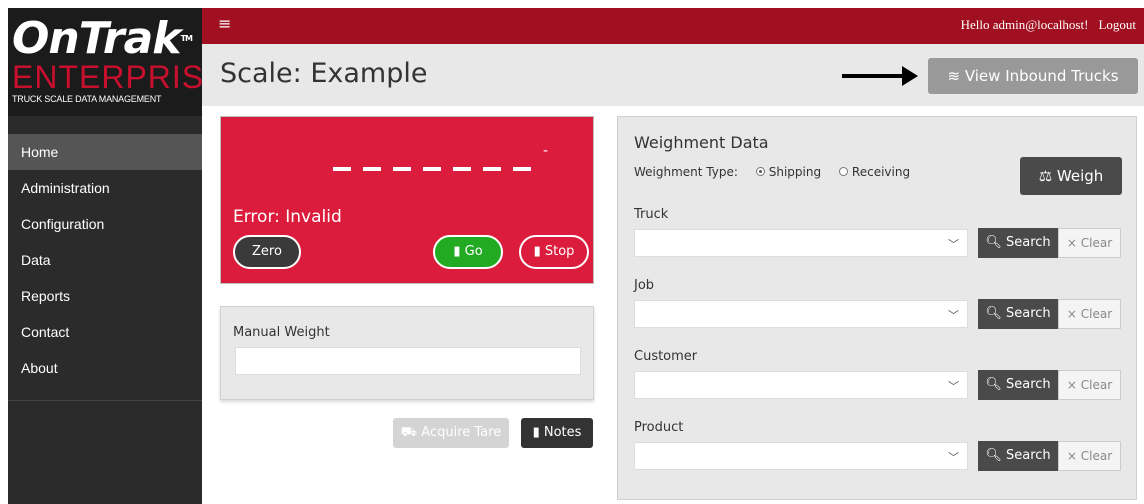 This screenshot has width=1144, height=504. Describe the element at coordinates (562, 432) in the screenshot. I see `notes-label: Notes` at that location.